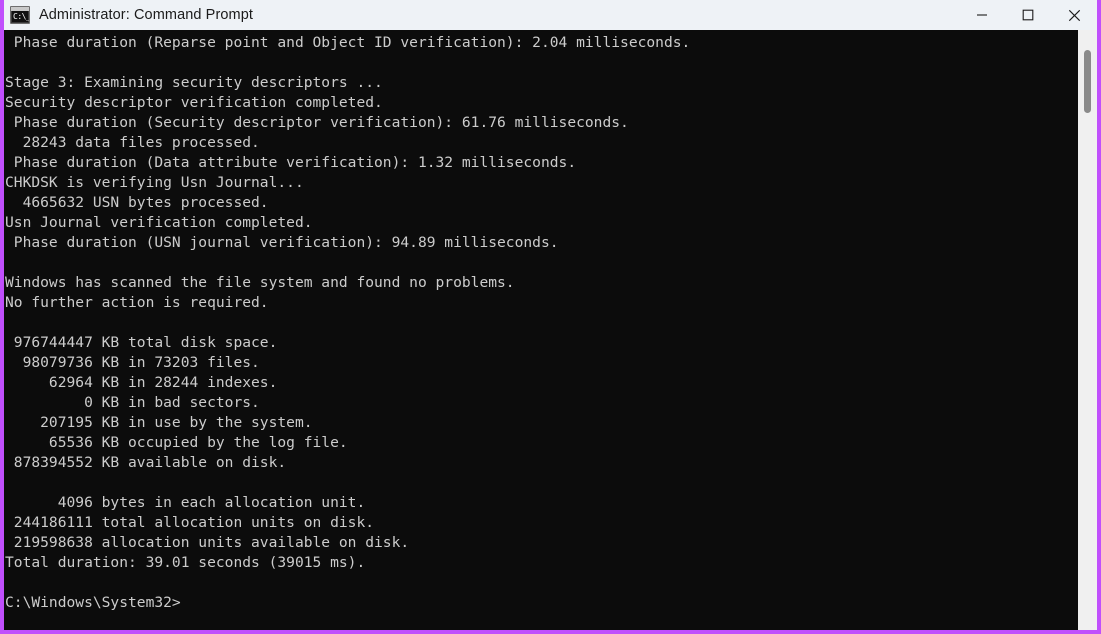 Image resolution: width=1101 pixels, height=634 pixels. Describe the element at coordinates (1087, 81) in the screenshot. I see `scrollbar-thumb` at that location.